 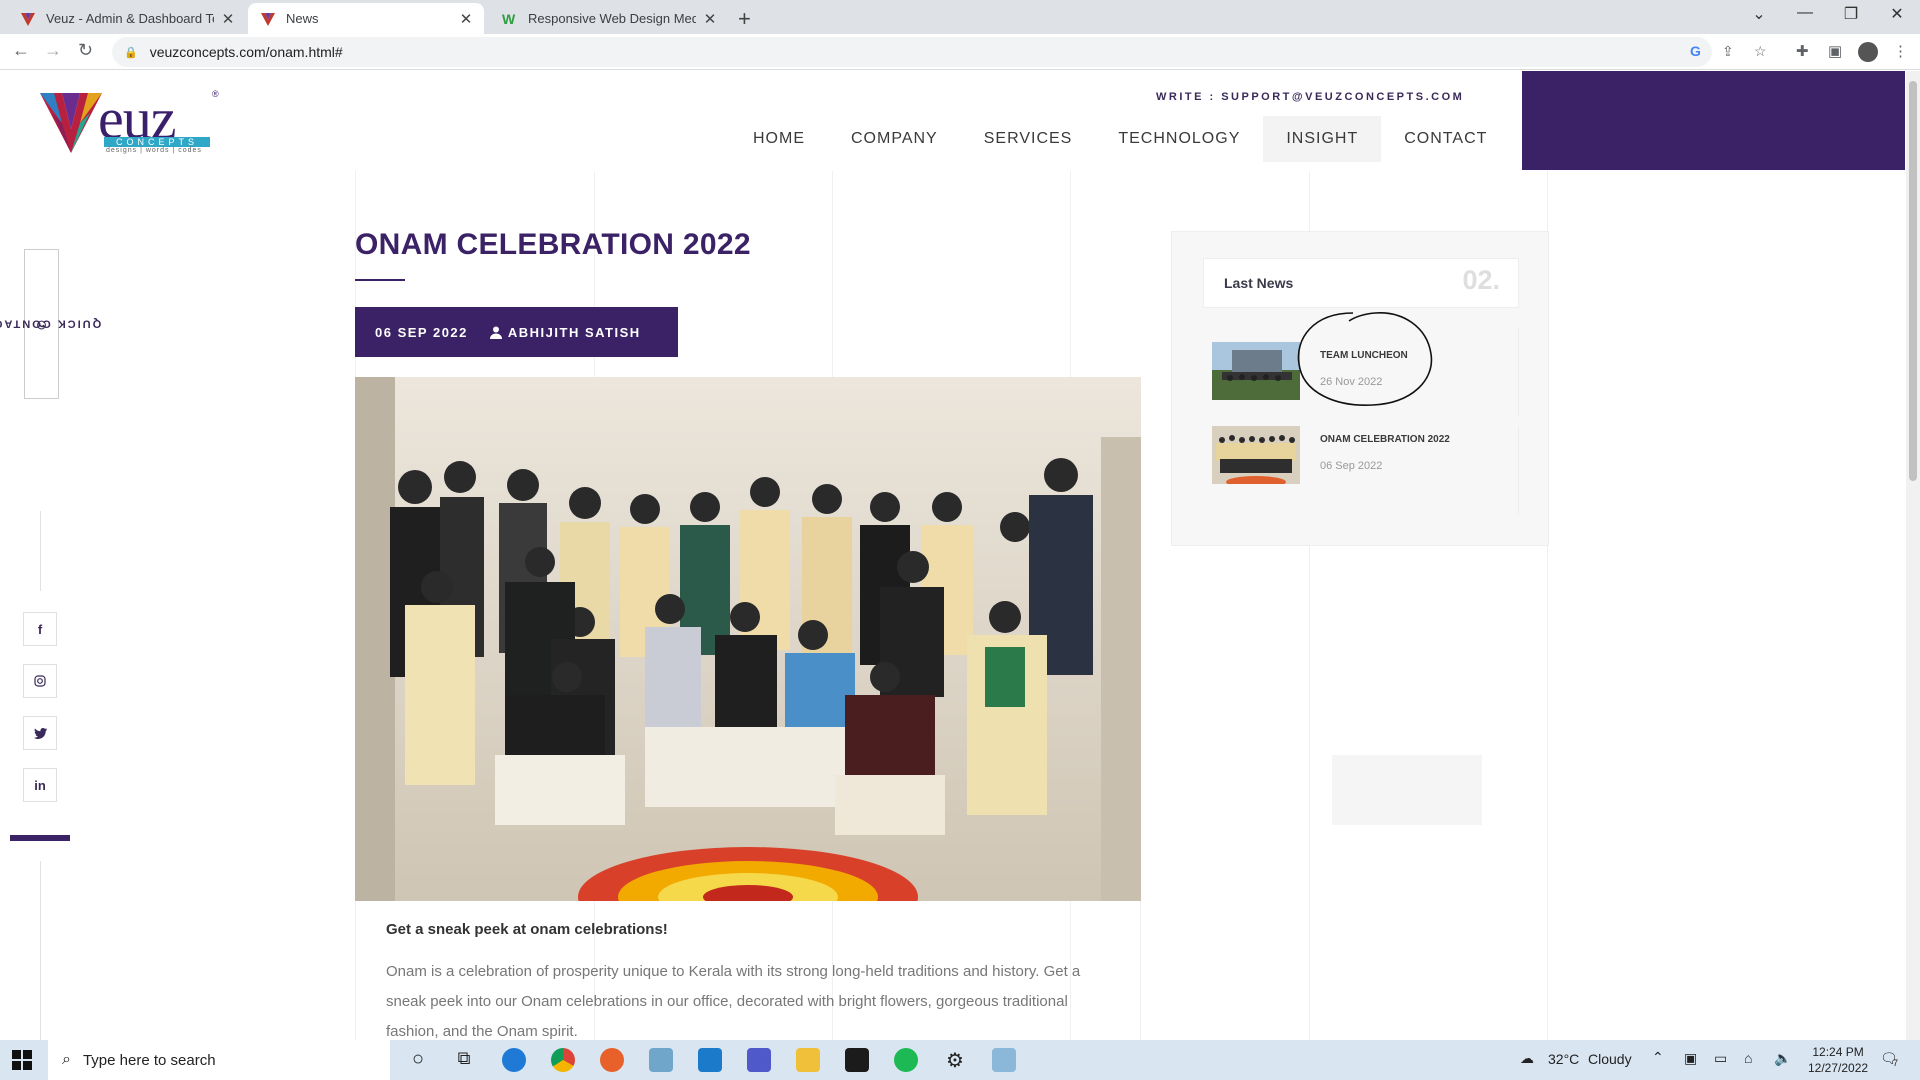 I want to click on weather-temp: 32°C, so click(x=1563, y=1059).